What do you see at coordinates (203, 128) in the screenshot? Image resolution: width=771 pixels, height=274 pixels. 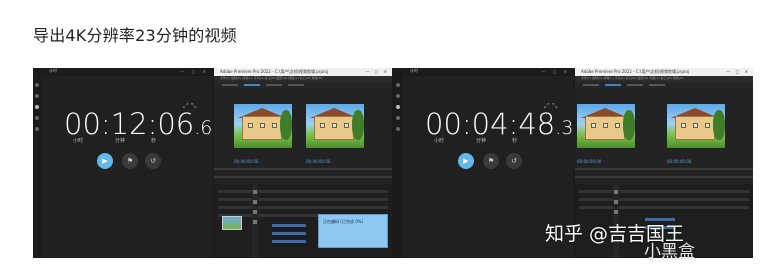 I see `stopwatch-centiseconds: .60` at bounding box center [203, 128].